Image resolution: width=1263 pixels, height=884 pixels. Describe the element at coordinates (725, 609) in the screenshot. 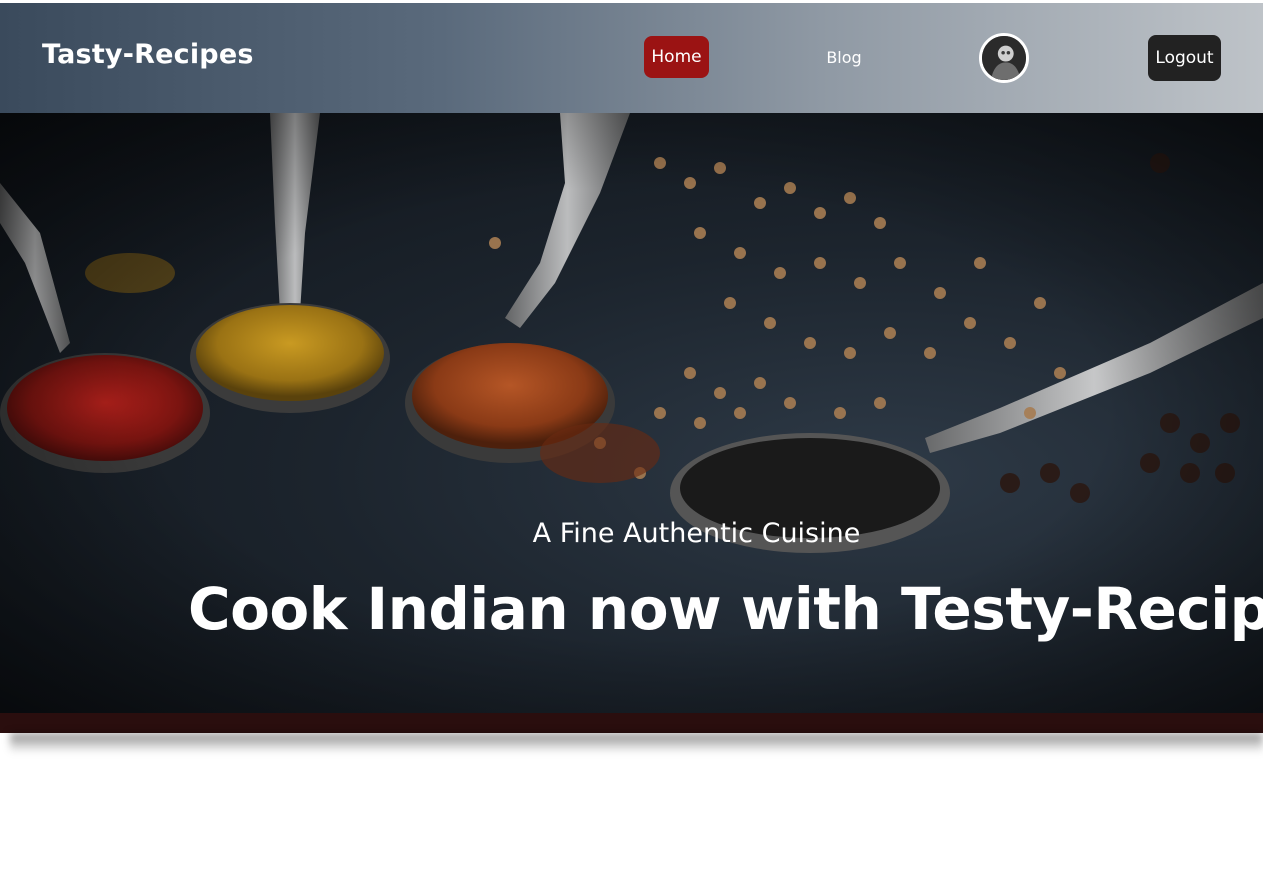

I see `hero-title: Cook Indian now with Testy-Recipes` at that location.